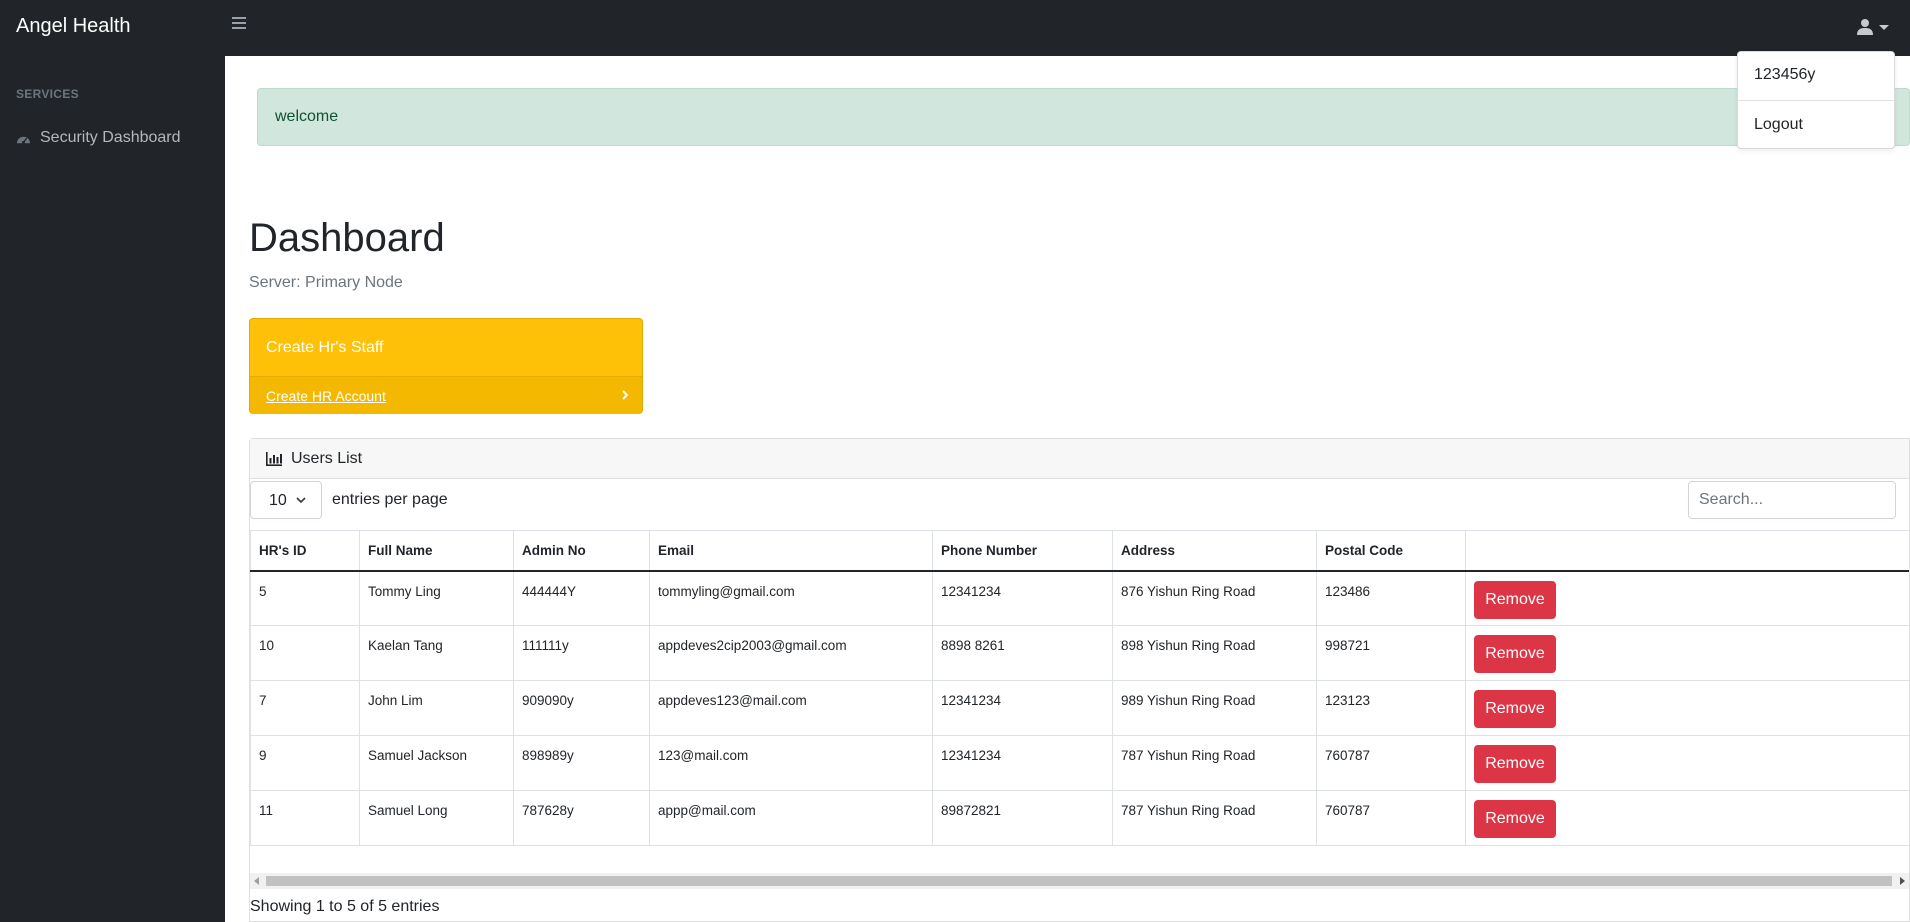  Describe the element at coordinates (307, 116) in the screenshot. I see `alert-text: welcome` at that location.